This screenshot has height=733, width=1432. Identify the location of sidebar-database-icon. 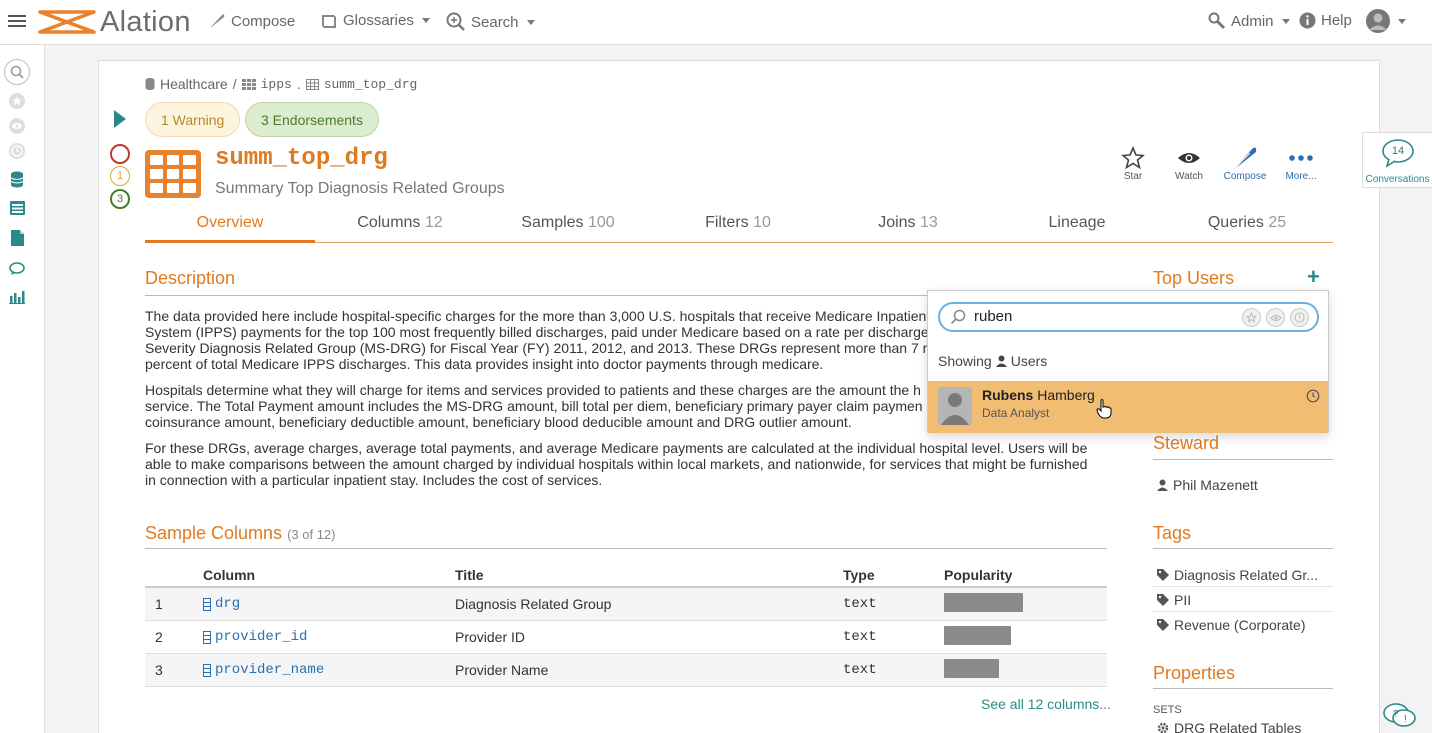
(17, 179).